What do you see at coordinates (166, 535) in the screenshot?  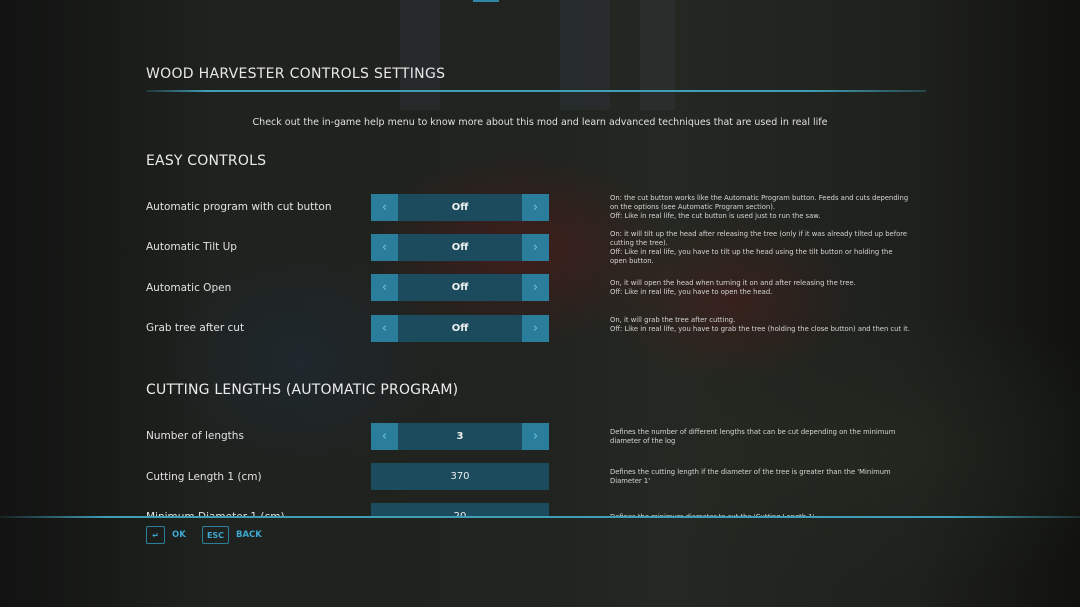 I see `ok-button: ↵ OK` at bounding box center [166, 535].